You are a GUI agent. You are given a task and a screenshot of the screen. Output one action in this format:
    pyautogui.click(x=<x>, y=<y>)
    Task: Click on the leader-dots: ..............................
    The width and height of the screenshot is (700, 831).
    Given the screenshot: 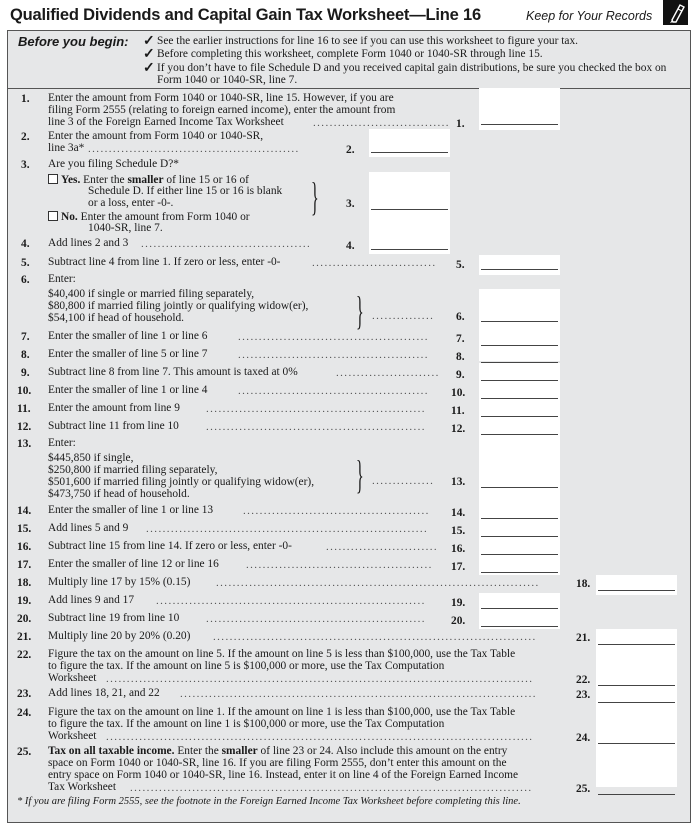 What is the action you would take?
    pyautogui.click(x=374, y=263)
    